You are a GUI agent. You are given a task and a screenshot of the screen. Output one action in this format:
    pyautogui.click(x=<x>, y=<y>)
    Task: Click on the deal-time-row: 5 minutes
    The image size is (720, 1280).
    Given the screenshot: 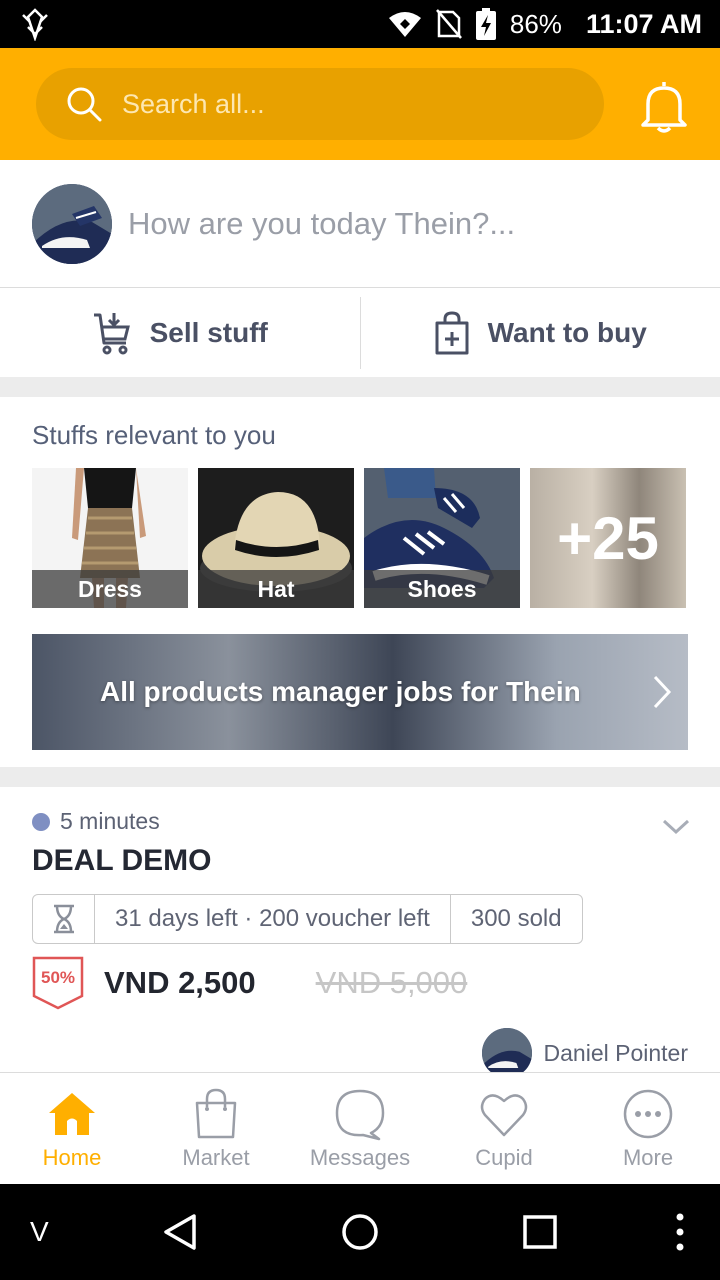 What is the action you would take?
    pyautogui.click(x=96, y=821)
    